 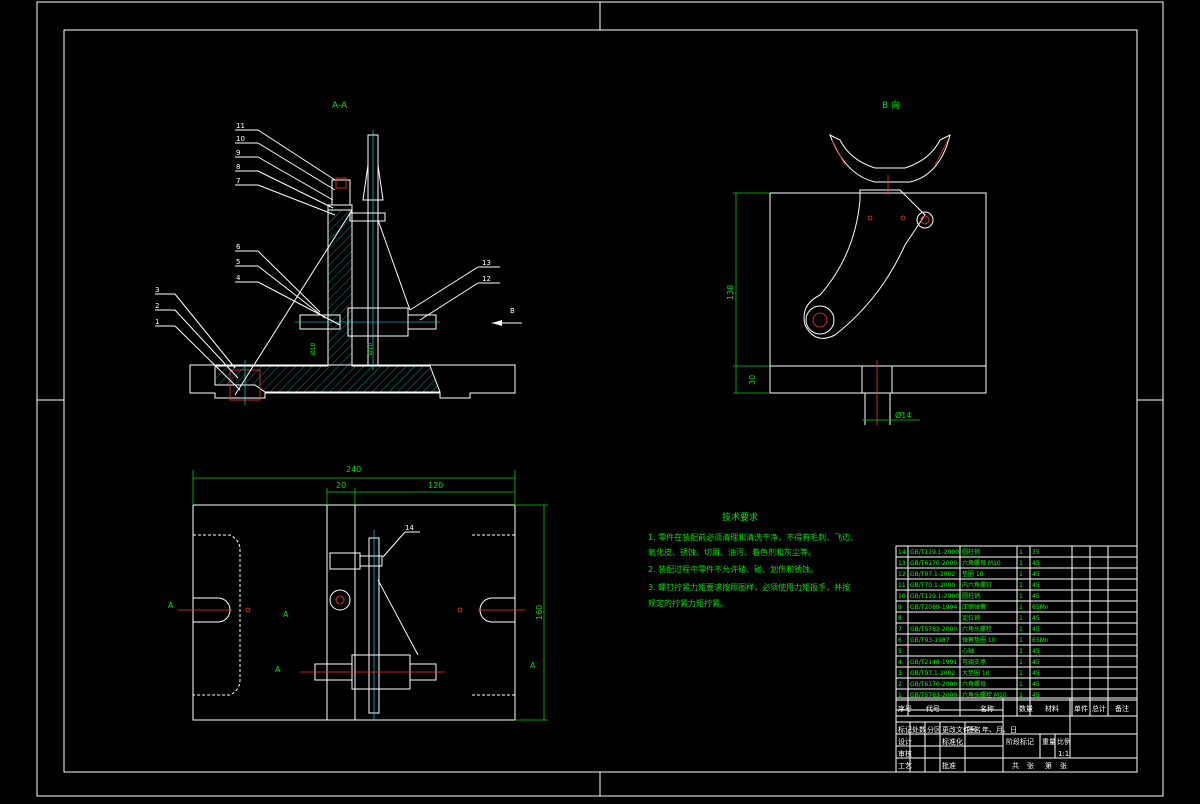 I want to click on plan-view: 14 240 20 120 160 A A A A, so click(x=358, y=593).